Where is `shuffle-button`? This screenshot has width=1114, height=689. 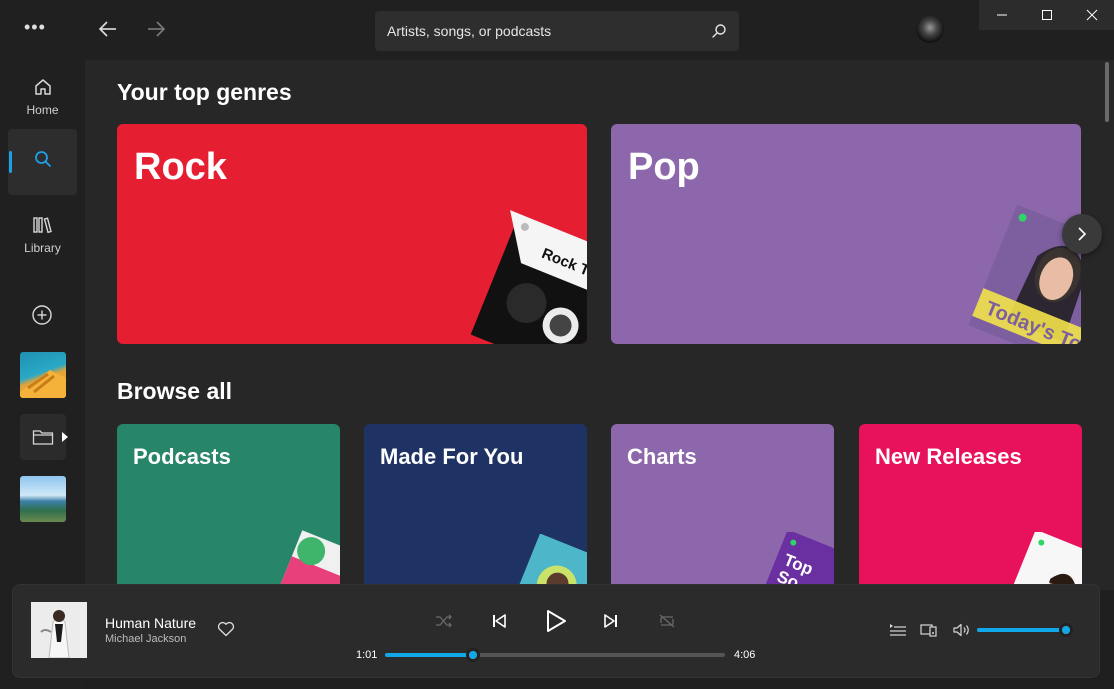
shuffle-button is located at coordinates (444, 621).